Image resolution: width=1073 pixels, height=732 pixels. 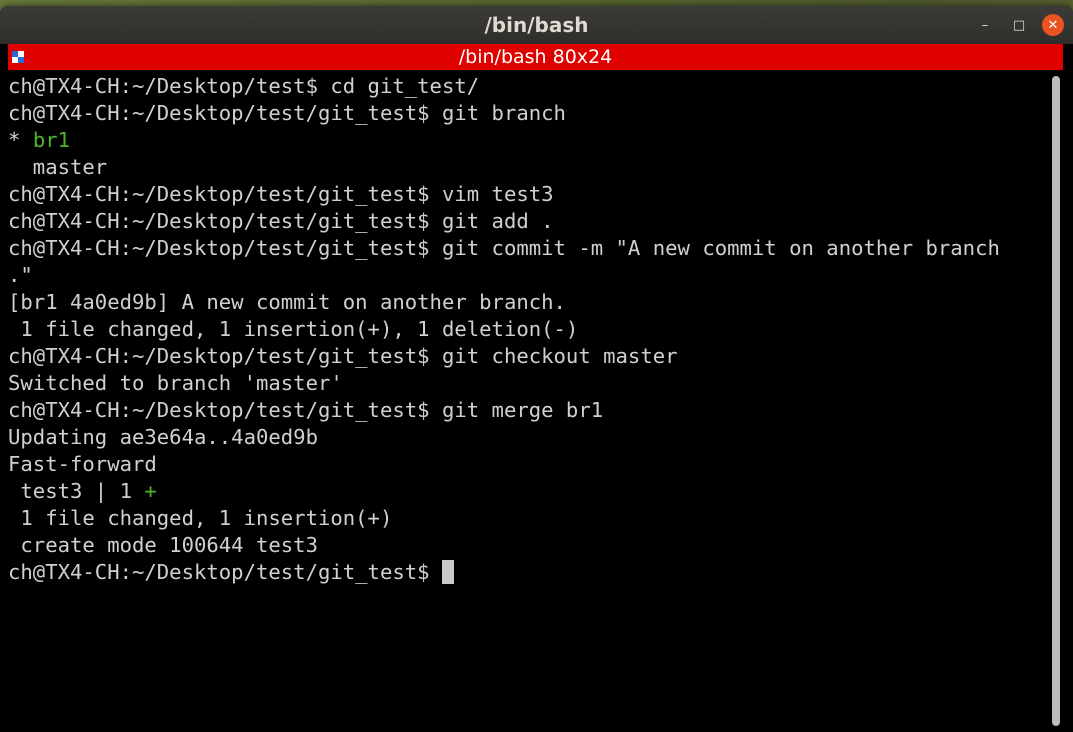 I want to click on tab-title: /bin/bash 80x24, so click(x=535, y=57).